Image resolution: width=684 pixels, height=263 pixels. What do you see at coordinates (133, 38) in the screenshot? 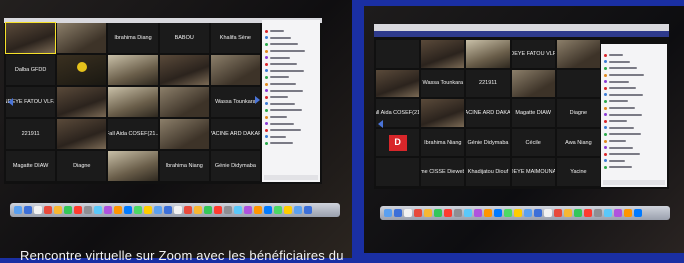
I see `participant-tile: Ibrahima Diang` at bounding box center [133, 38].